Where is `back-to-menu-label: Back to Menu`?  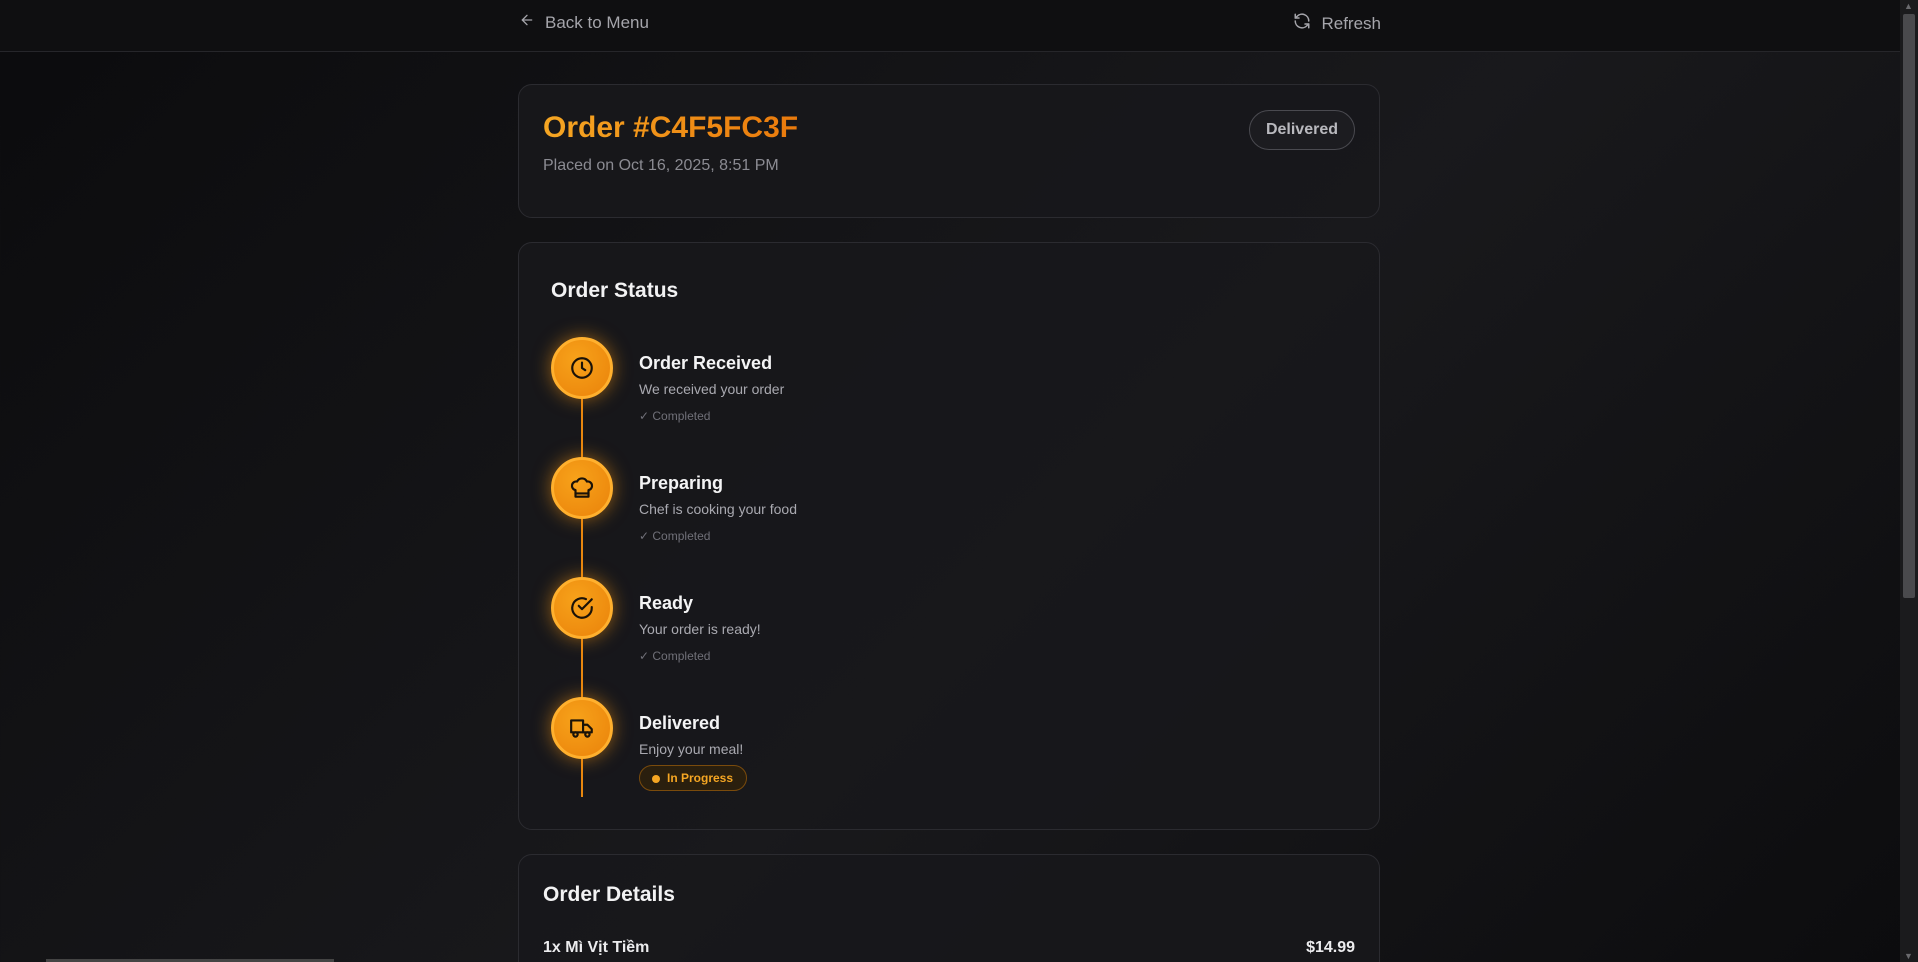 back-to-menu-label: Back to Menu is located at coordinates (597, 22).